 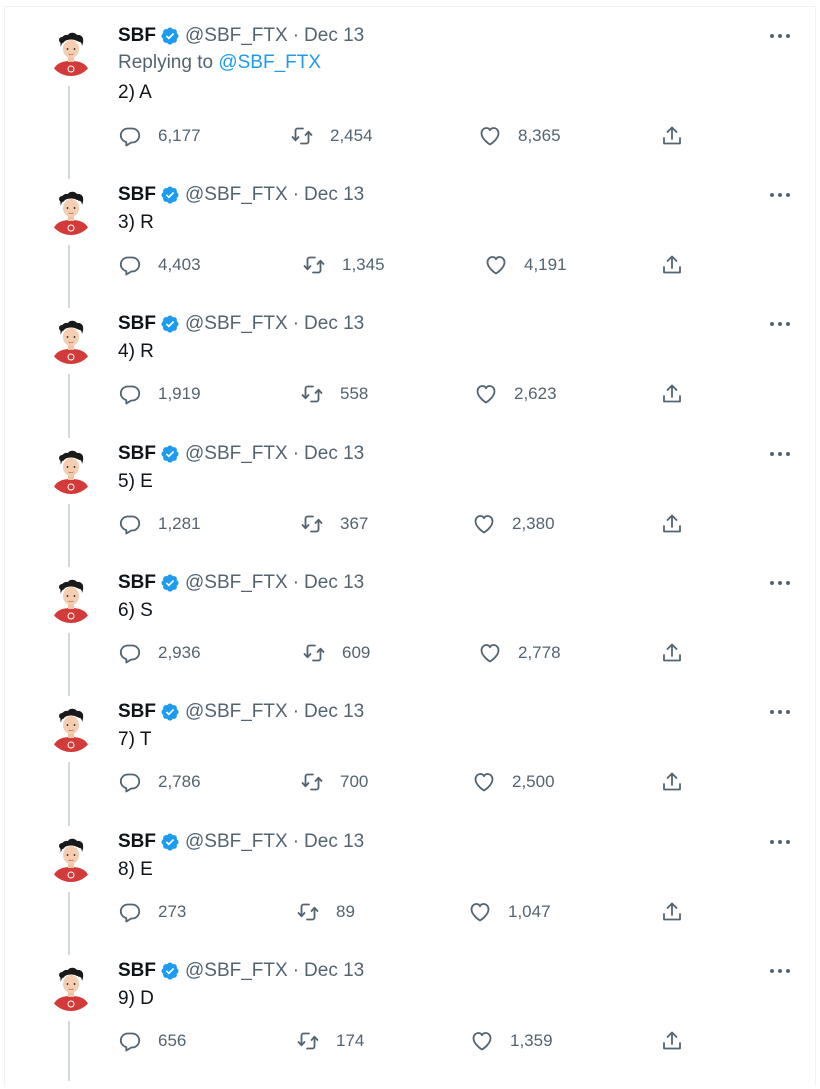 I want to click on tweet: SBF @SBF_FTX · Dec 13 9) D 656 174 1,359, so click(x=410, y=1024).